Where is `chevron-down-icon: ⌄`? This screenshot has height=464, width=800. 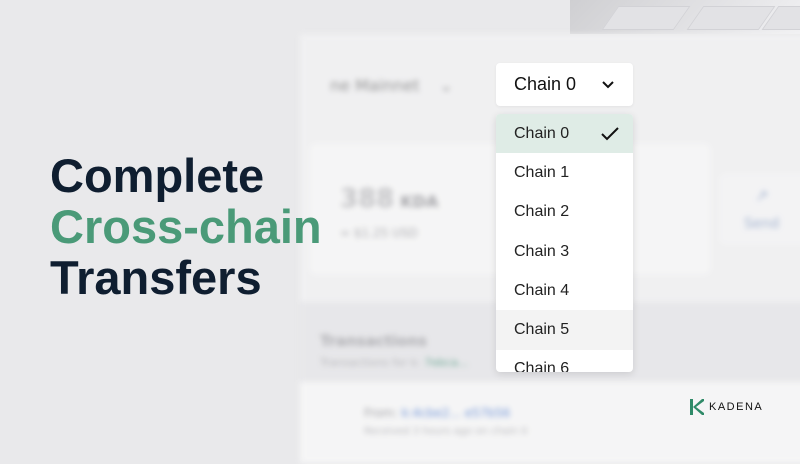 chevron-down-icon: ⌄ is located at coordinates (446, 85).